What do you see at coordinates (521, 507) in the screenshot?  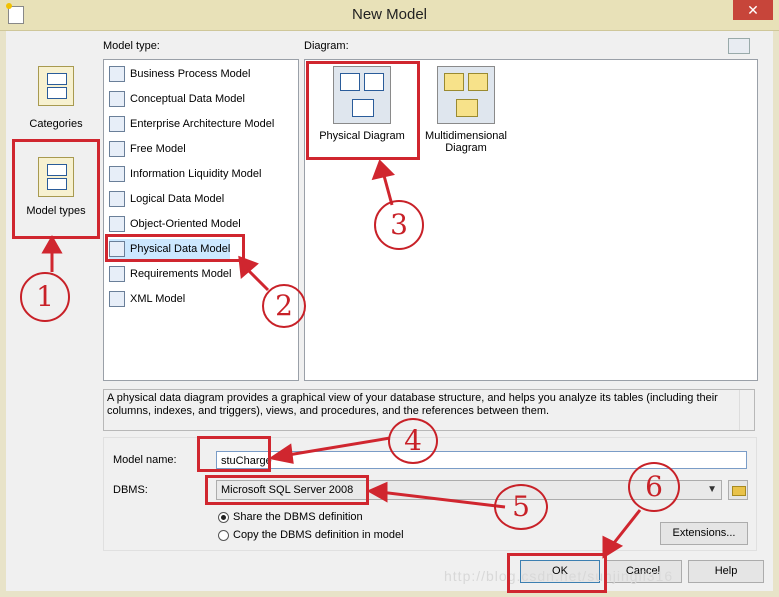 I see `annotation-number-5: 5` at bounding box center [521, 507].